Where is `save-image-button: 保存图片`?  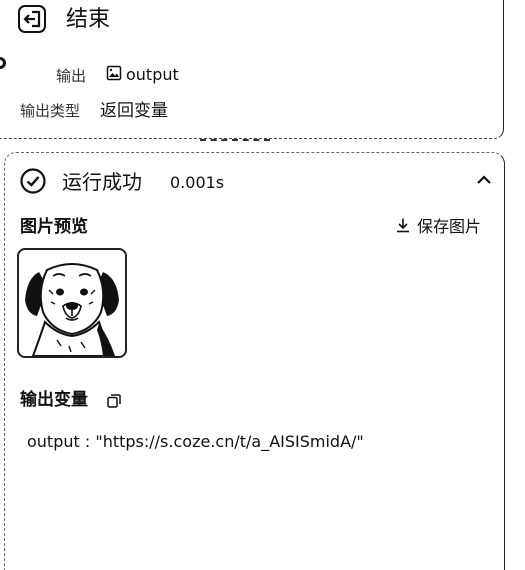
save-image-button: 保存图片 is located at coordinates (438, 227).